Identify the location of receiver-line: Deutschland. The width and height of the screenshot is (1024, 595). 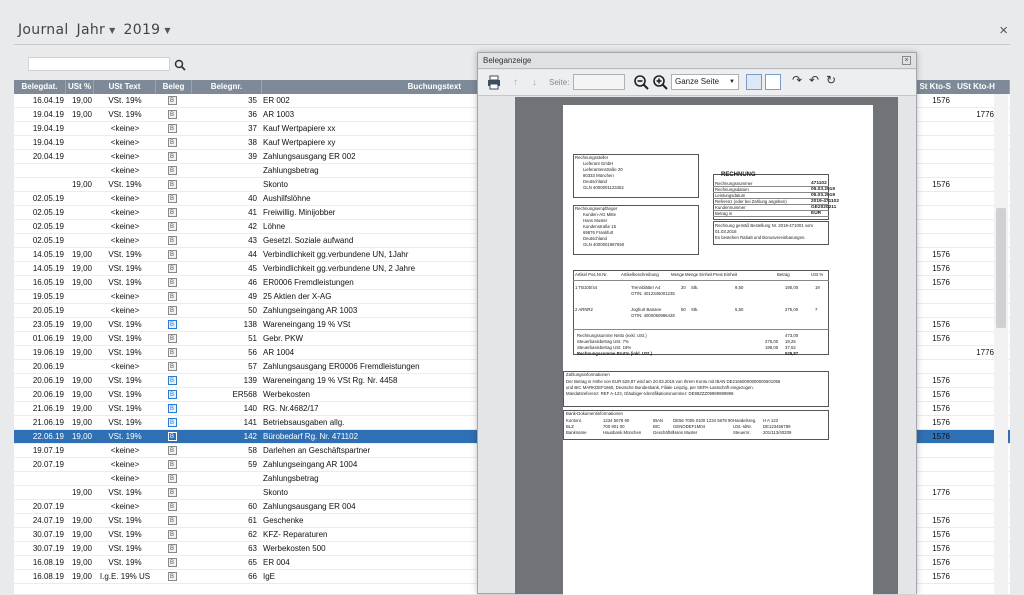
(595, 238).